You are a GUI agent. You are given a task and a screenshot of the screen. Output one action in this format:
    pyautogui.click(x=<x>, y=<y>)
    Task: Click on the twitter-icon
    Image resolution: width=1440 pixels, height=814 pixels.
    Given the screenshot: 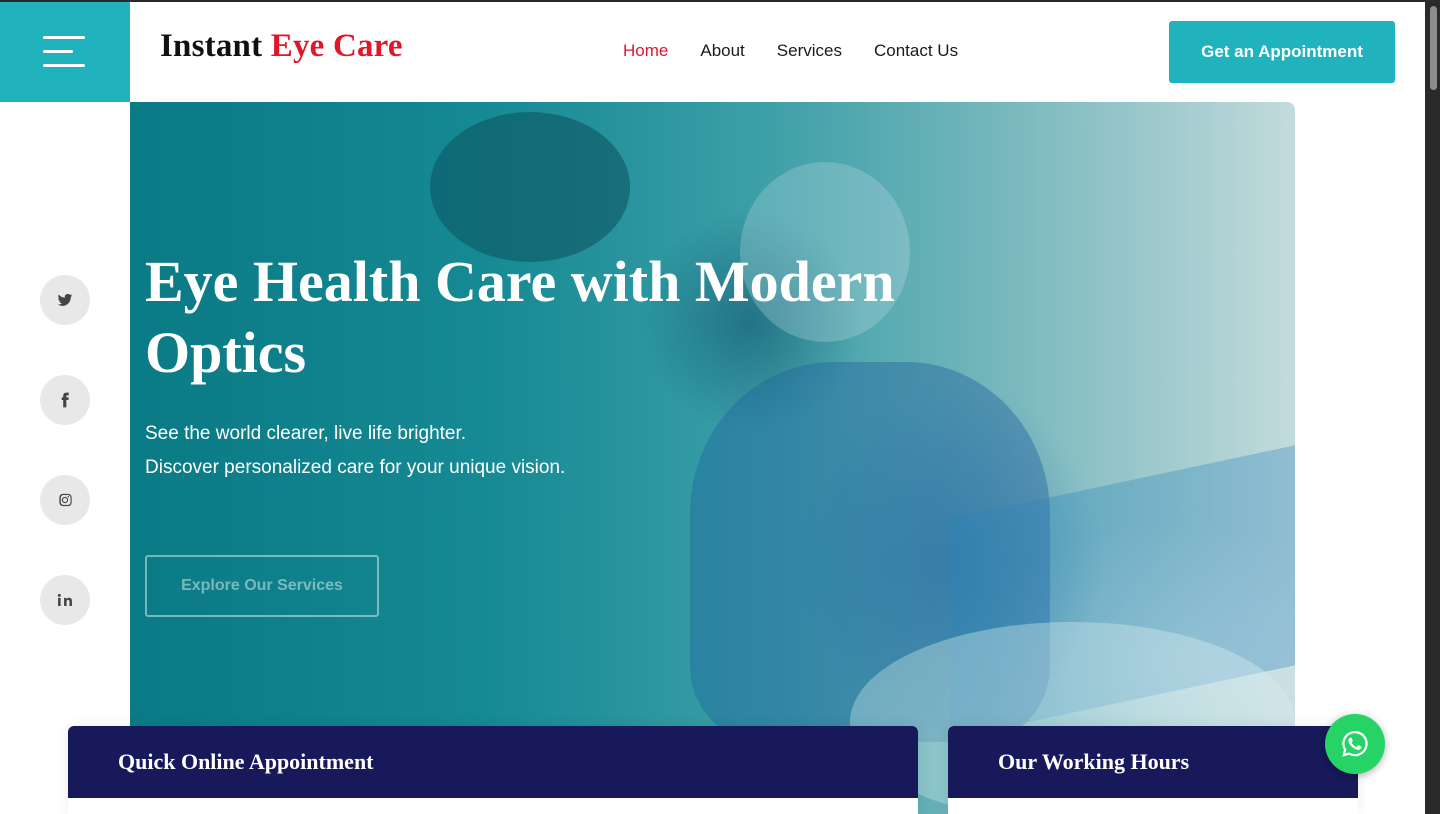 What is the action you would take?
    pyautogui.click(x=65, y=299)
    